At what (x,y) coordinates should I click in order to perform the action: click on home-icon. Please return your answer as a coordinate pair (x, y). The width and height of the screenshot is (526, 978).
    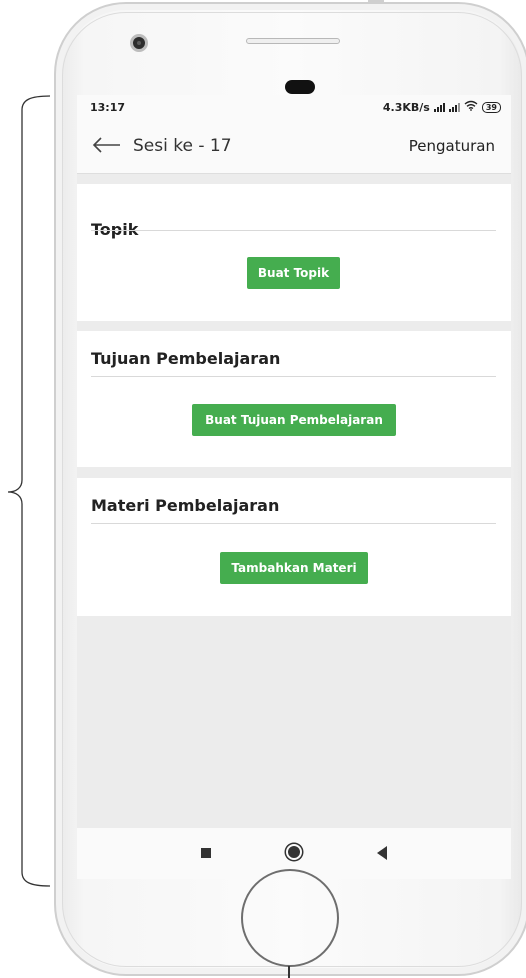
    Looking at the image, I should click on (294, 852).